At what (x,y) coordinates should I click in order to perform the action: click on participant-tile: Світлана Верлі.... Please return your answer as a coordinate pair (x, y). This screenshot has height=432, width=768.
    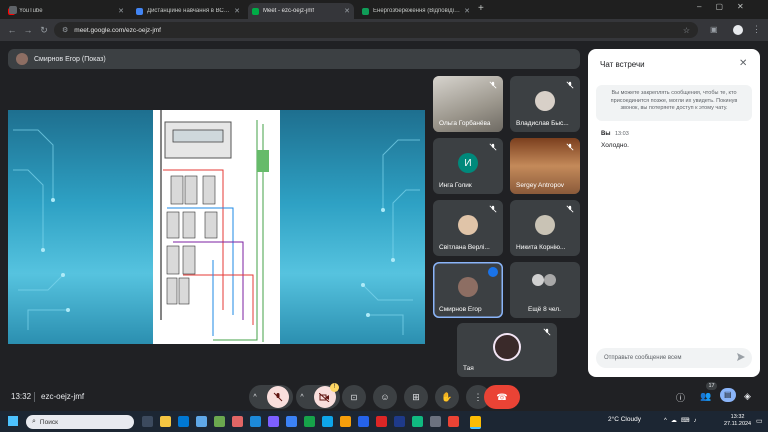
    Looking at the image, I should click on (468, 228).